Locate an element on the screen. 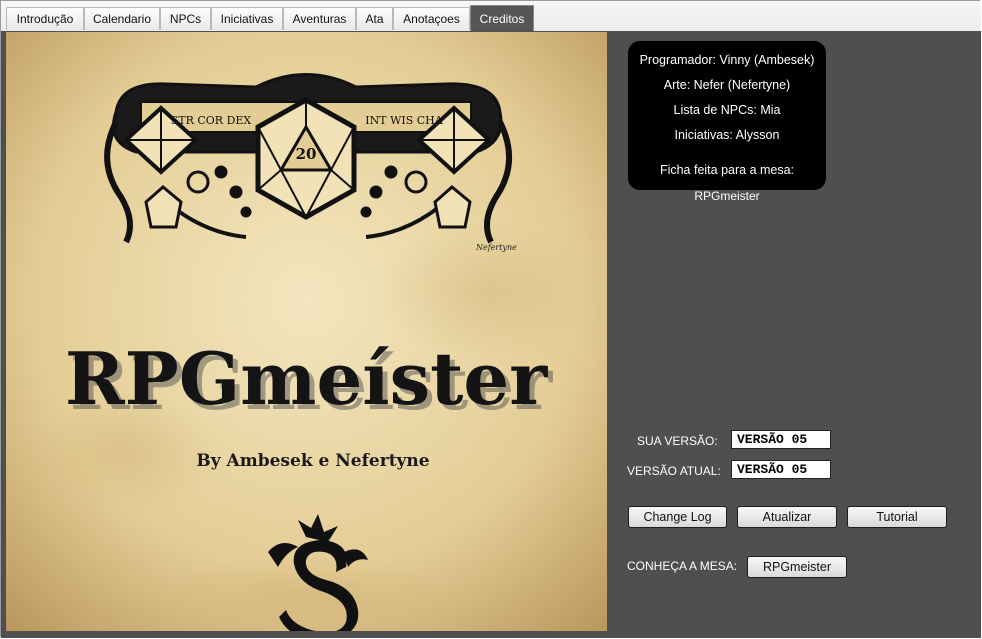 The height and width of the screenshot is (639, 982). your-version-value: VERSÃO 05 is located at coordinates (781, 439).